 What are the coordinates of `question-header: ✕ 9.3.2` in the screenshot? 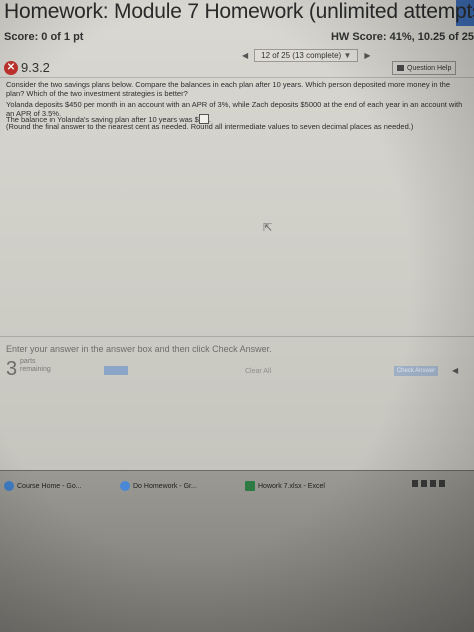 It's located at (27, 67).